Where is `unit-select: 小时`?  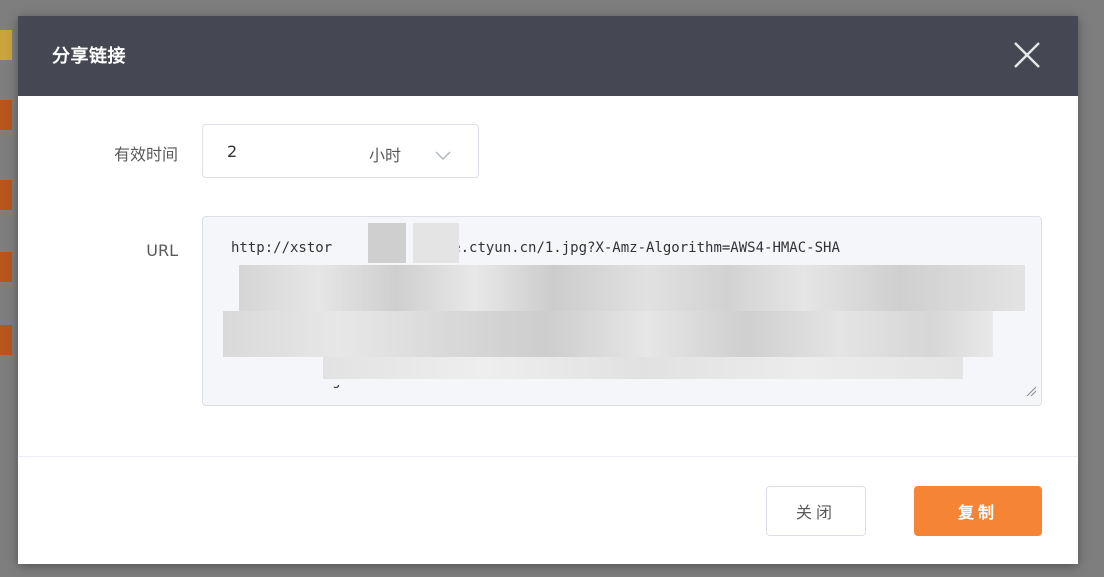 unit-select: 小时 is located at coordinates (409, 151).